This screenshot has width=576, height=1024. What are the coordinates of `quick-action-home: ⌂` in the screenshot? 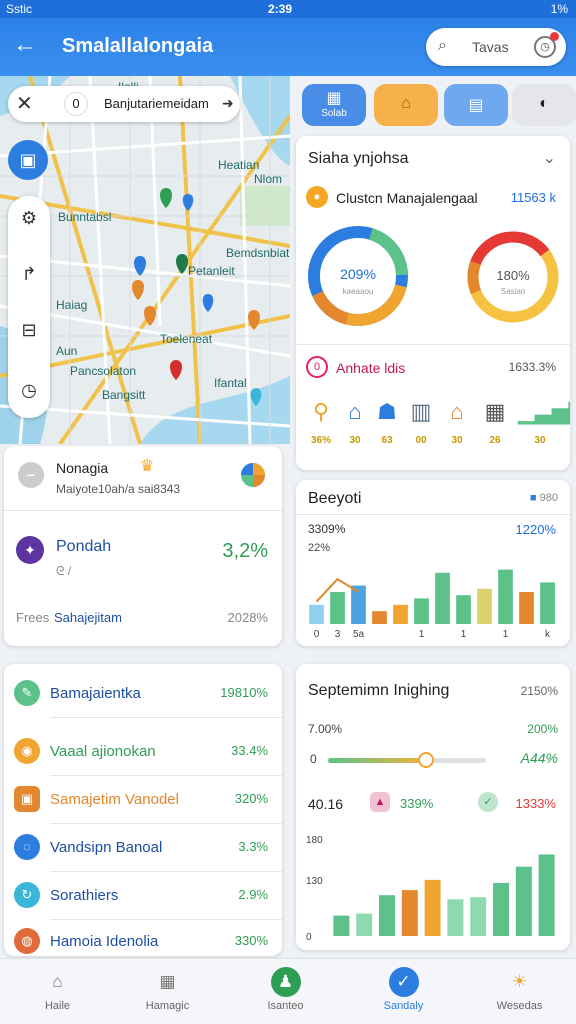 It's located at (406, 105).